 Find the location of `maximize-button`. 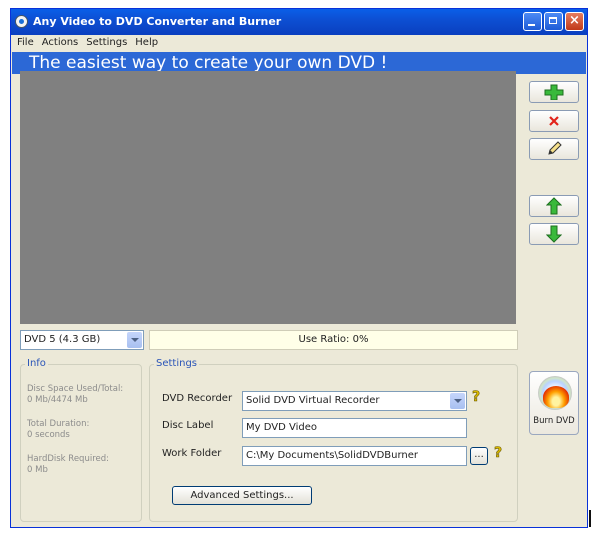

maximize-button is located at coordinates (553, 21).